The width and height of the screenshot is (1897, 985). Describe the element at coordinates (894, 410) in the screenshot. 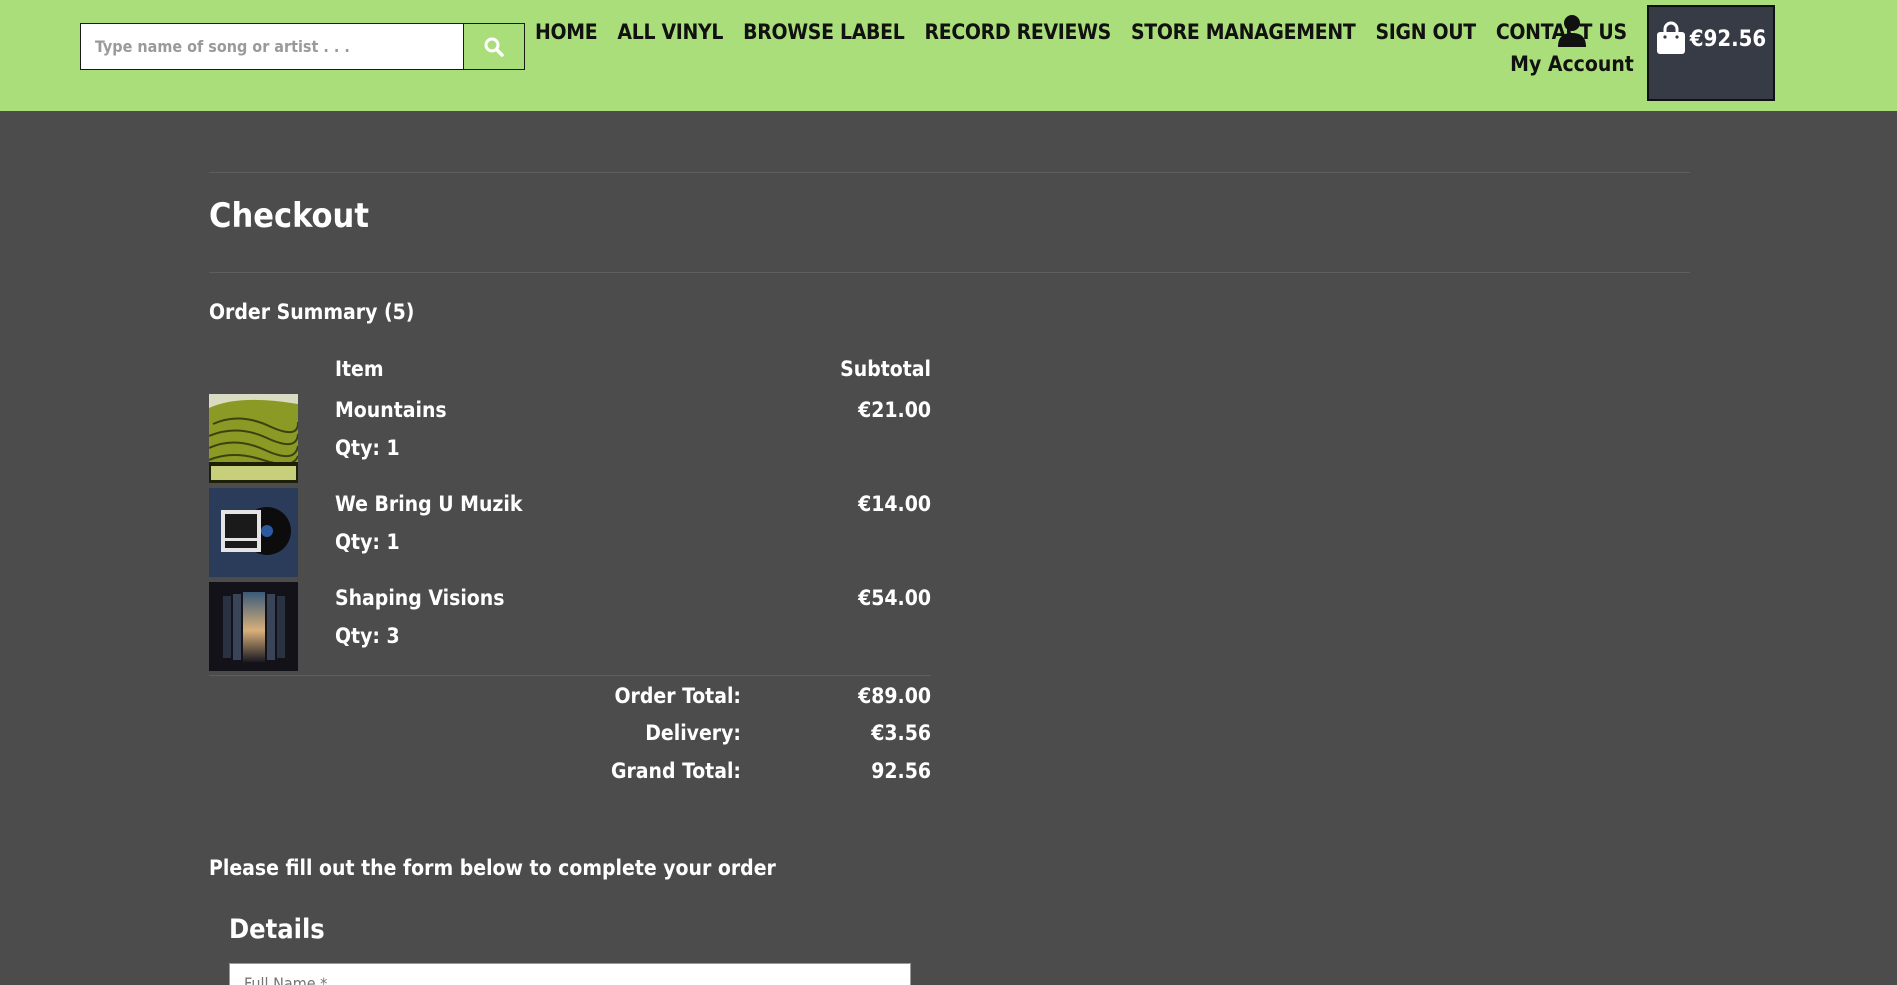

I see `item-price: €21.00` at that location.